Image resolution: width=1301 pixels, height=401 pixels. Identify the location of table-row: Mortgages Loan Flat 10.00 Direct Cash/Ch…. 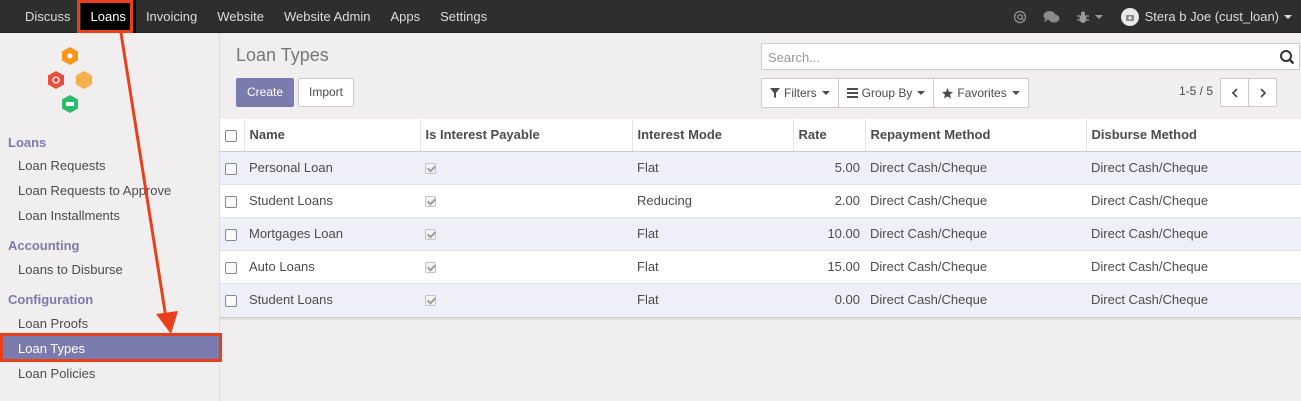
(760, 233).